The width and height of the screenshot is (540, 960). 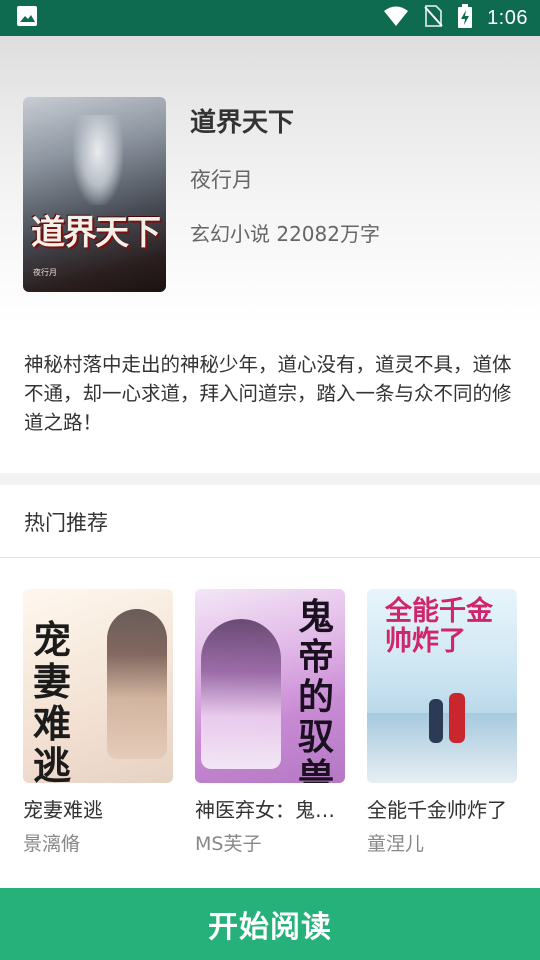 I want to click on recommendation-title: 全能千金帅炸了, so click(x=437, y=810).